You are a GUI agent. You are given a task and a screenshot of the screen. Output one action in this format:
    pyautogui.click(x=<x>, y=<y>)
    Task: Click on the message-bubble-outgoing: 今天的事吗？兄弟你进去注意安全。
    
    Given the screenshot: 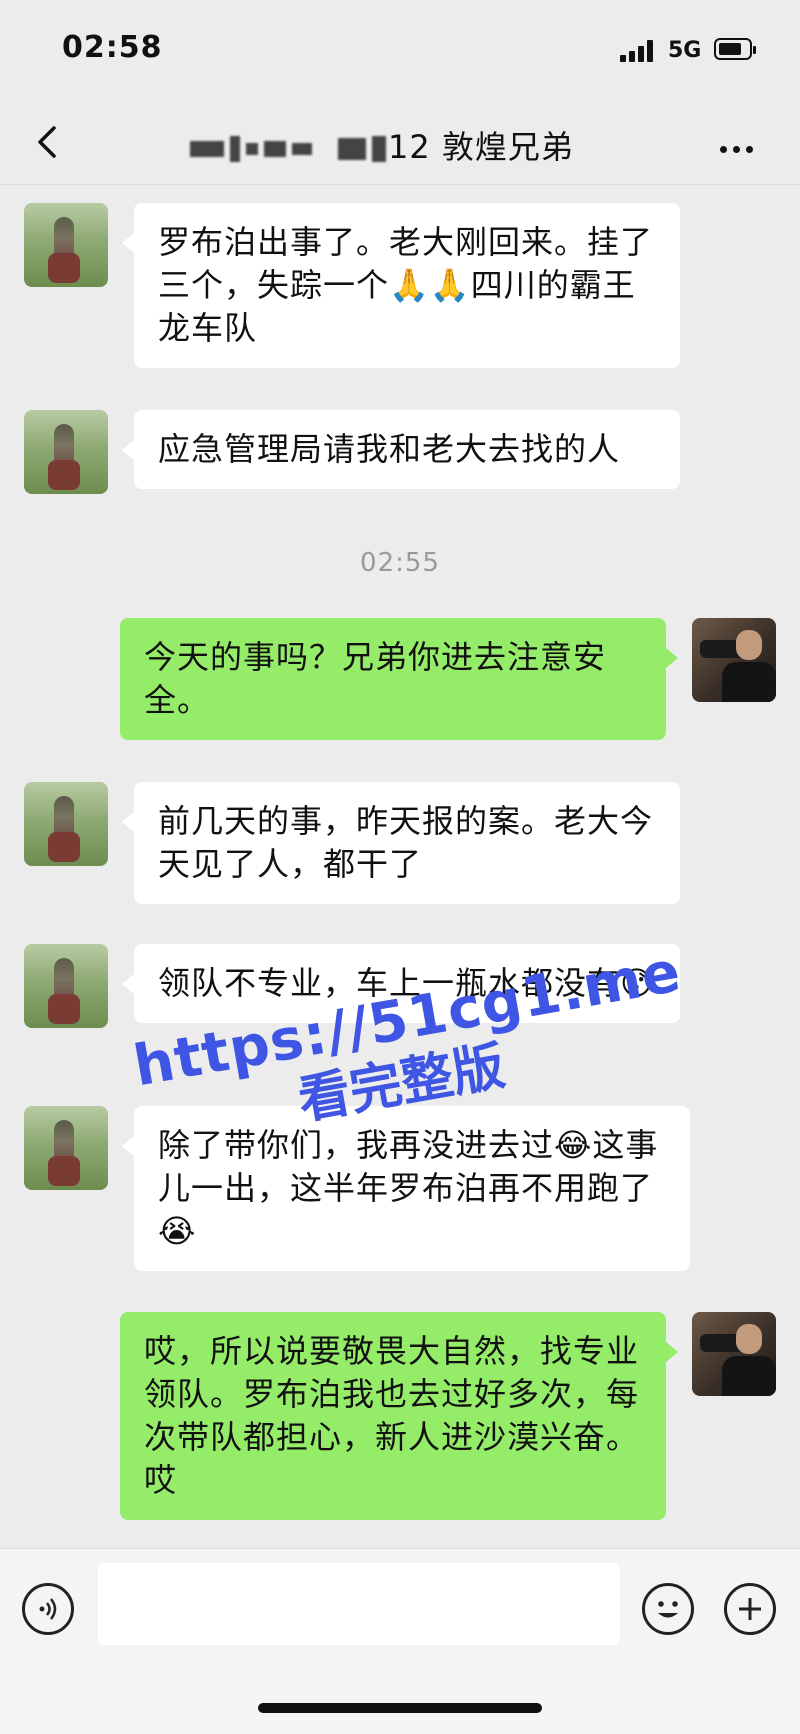 What is the action you would take?
    pyautogui.click(x=399, y=679)
    